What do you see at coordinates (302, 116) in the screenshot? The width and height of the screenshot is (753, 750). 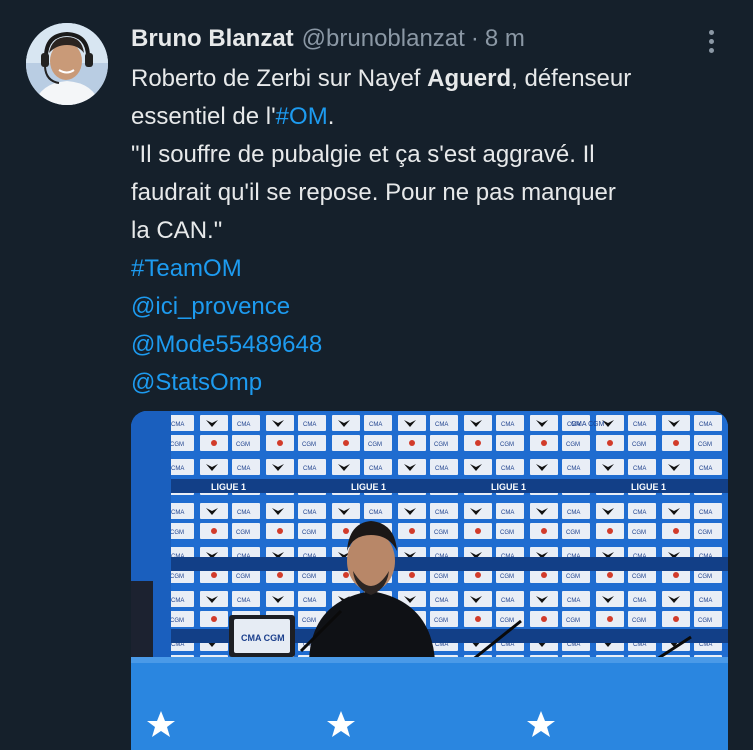 I see `hashtag-om-link: #OM` at bounding box center [302, 116].